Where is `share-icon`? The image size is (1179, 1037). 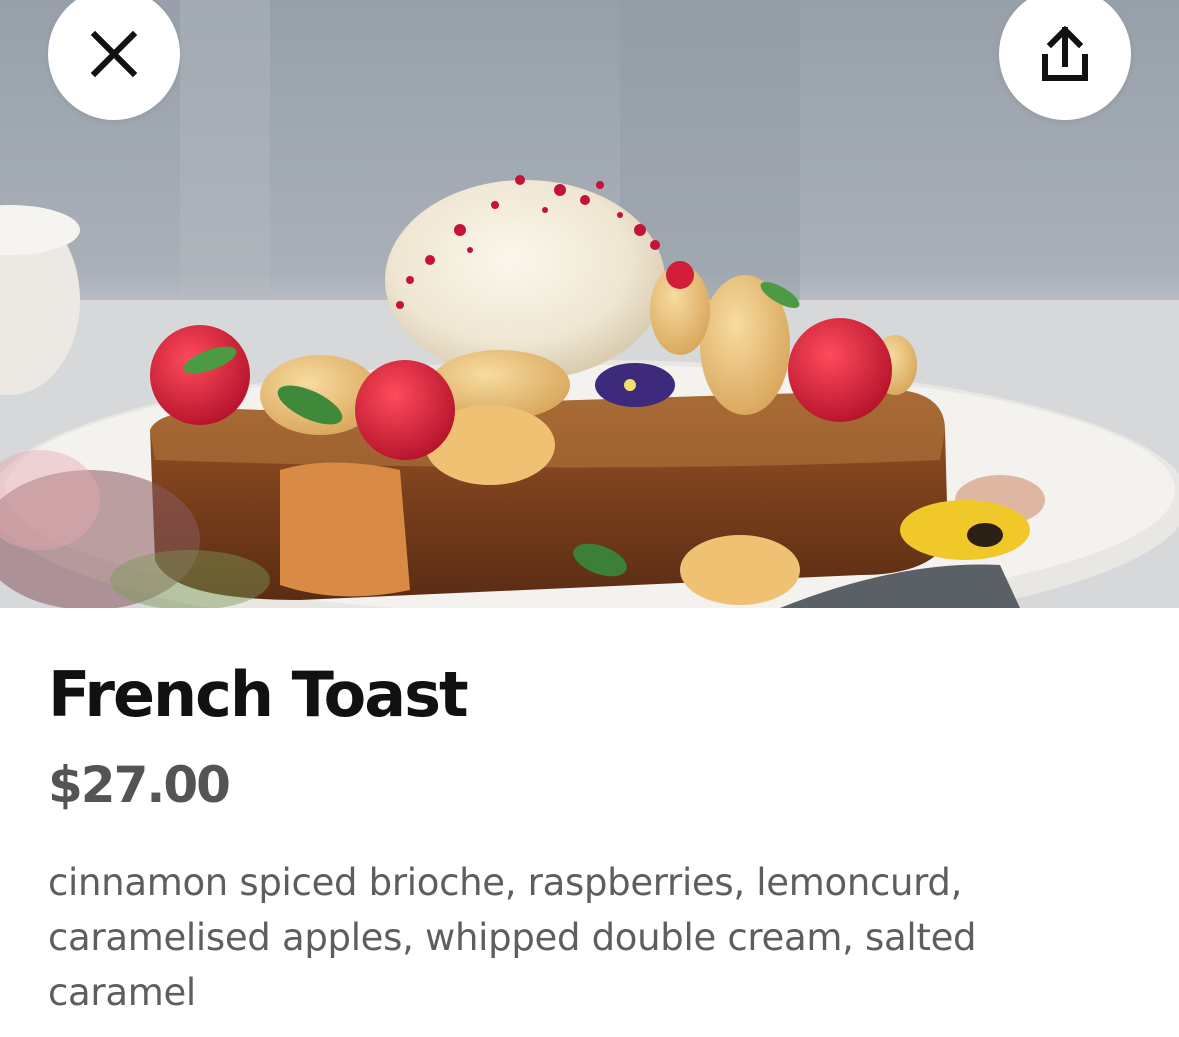
share-icon is located at coordinates (1065, 54).